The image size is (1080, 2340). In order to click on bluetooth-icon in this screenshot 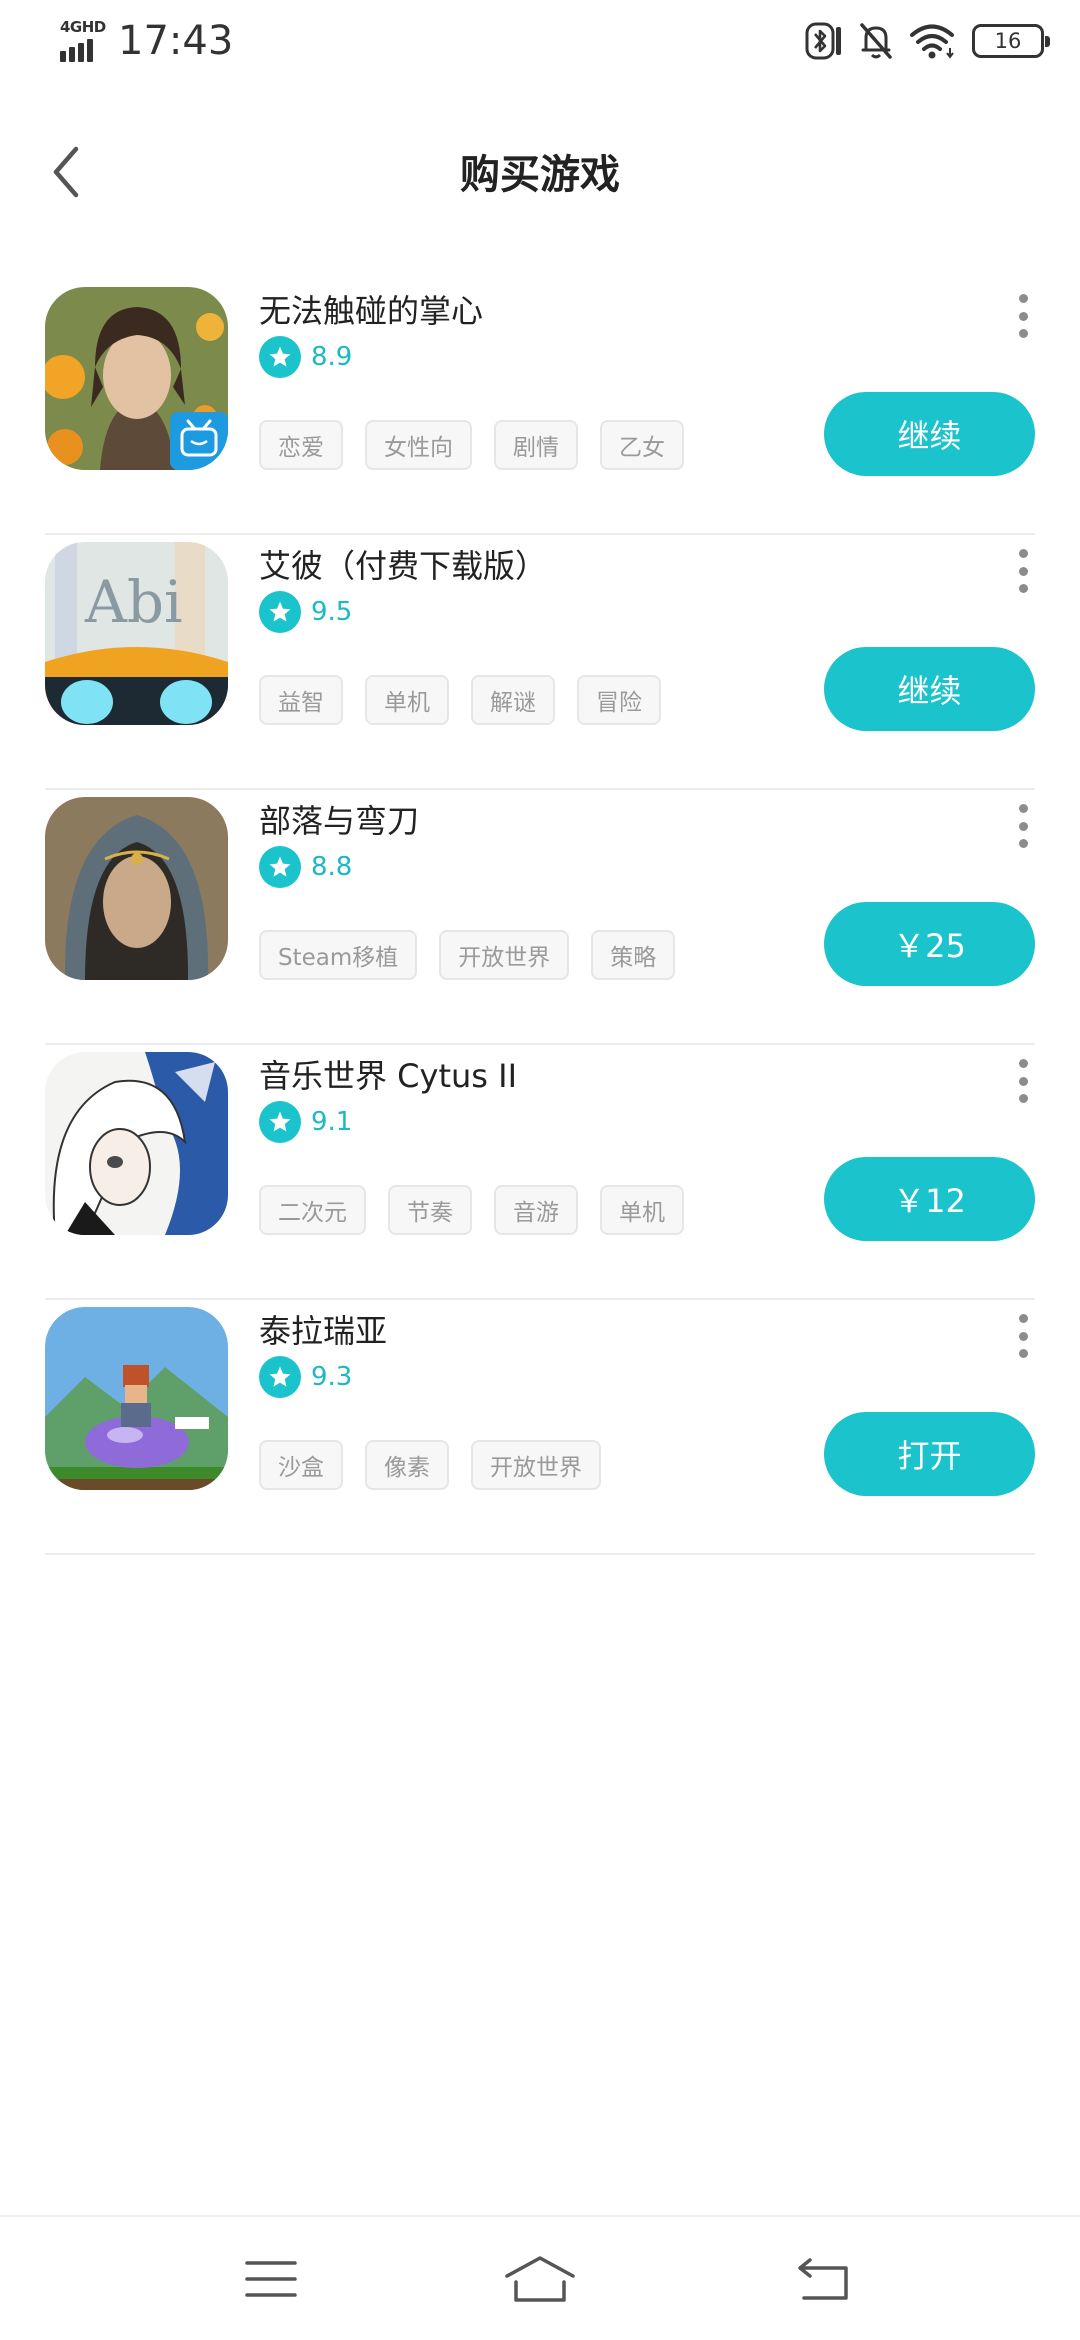, I will do `click(823, 41)`.